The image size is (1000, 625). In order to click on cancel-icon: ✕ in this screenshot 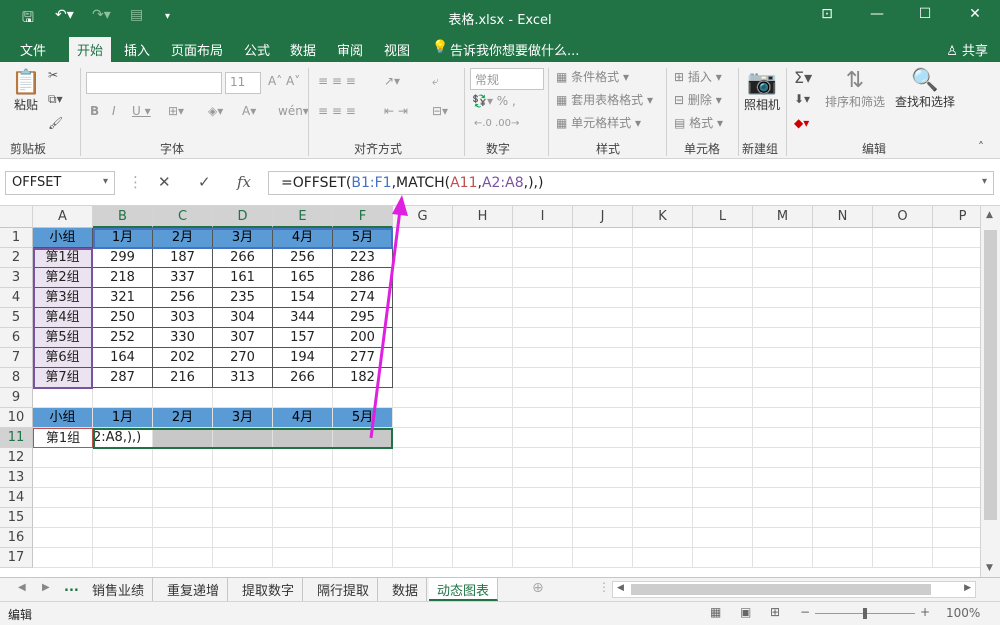, I will do `click(164, 182)`.